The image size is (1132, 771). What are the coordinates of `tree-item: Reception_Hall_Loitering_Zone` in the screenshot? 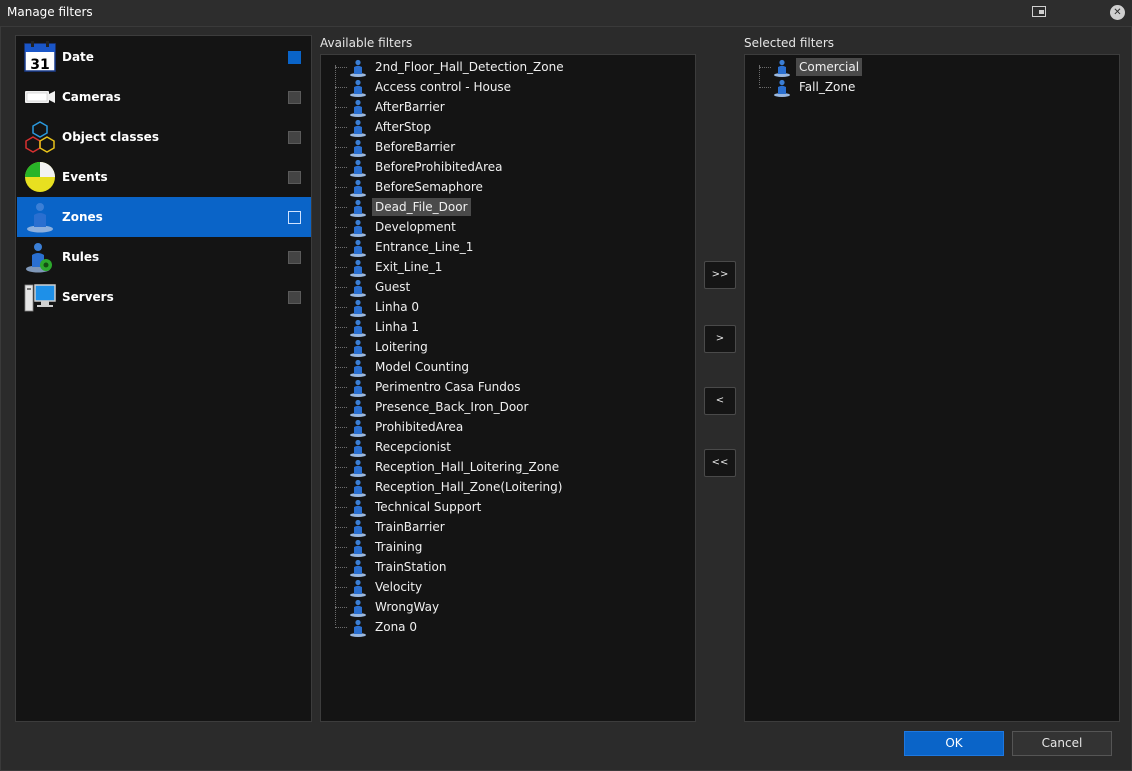 It's located at (492, 467).